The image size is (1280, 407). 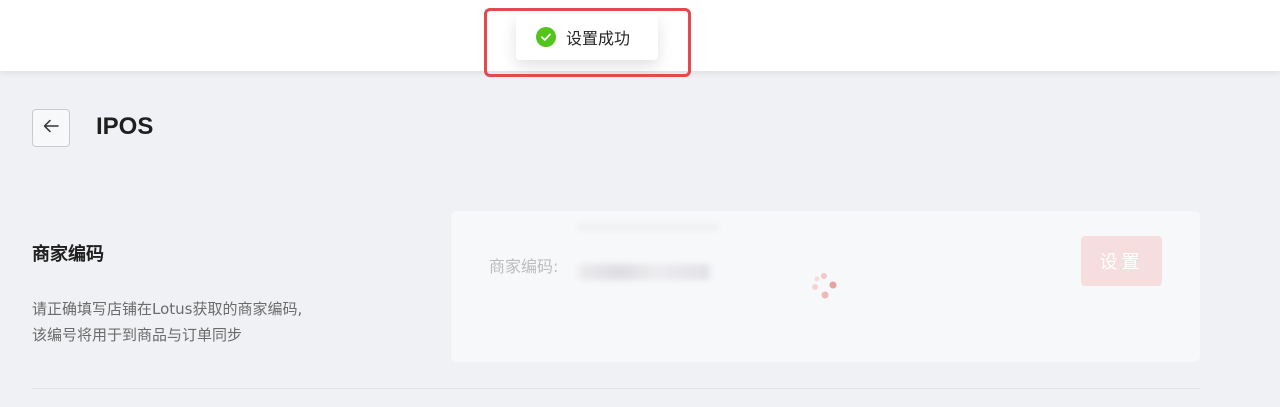 What do you see at coordinates (167, 309) in the screenshot?
I see `description-line-1: 请正确填写店铺在Lotus获取的商家编码,` at bounding box center [167, 309].